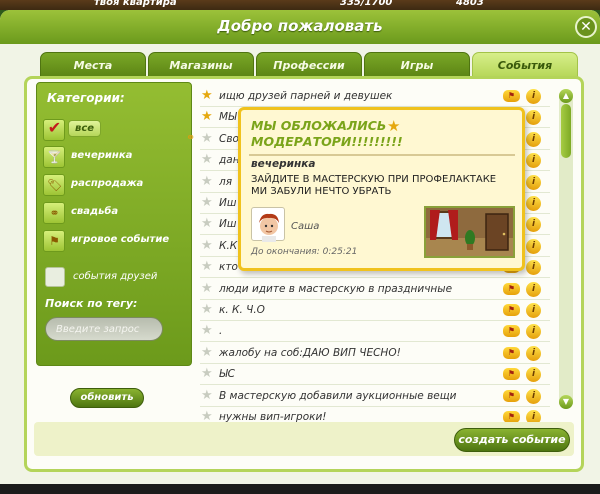  I want to click on event-title: ищю друзей парней и девушек, so click(306, 96).